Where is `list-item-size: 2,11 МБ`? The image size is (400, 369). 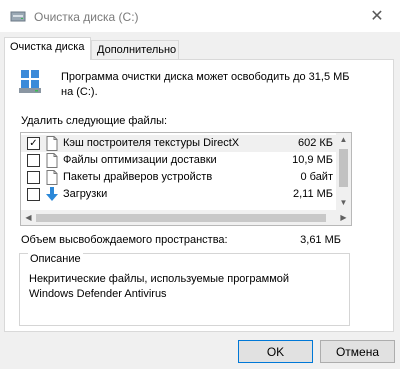
list-item-size: 2,11 МБ is located at coordinates (312, 194).